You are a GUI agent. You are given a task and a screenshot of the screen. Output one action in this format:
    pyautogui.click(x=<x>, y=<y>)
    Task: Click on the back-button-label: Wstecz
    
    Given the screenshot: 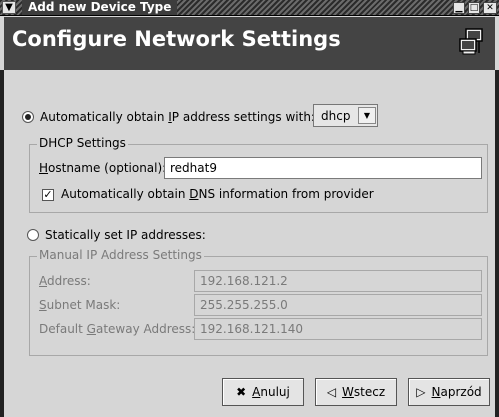 What is the action you would take?
    pyautogui.click(x=364, y=392)
    